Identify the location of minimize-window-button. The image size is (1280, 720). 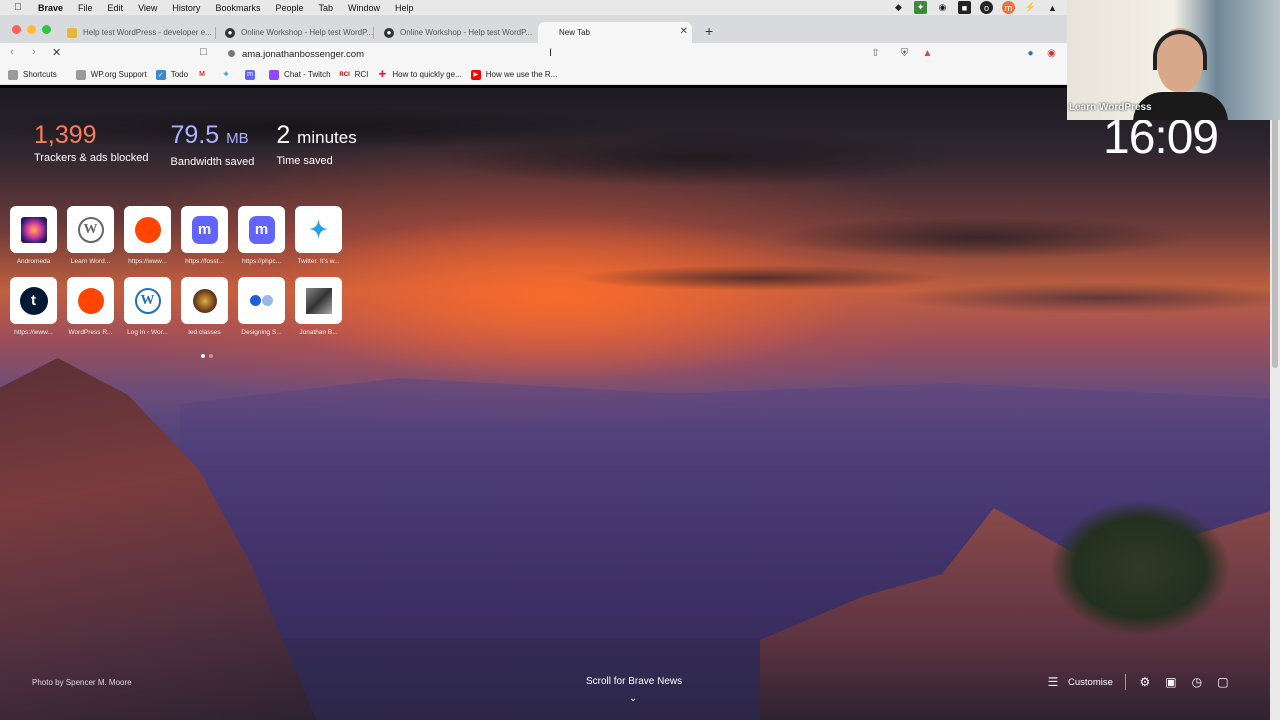
(31, 29).